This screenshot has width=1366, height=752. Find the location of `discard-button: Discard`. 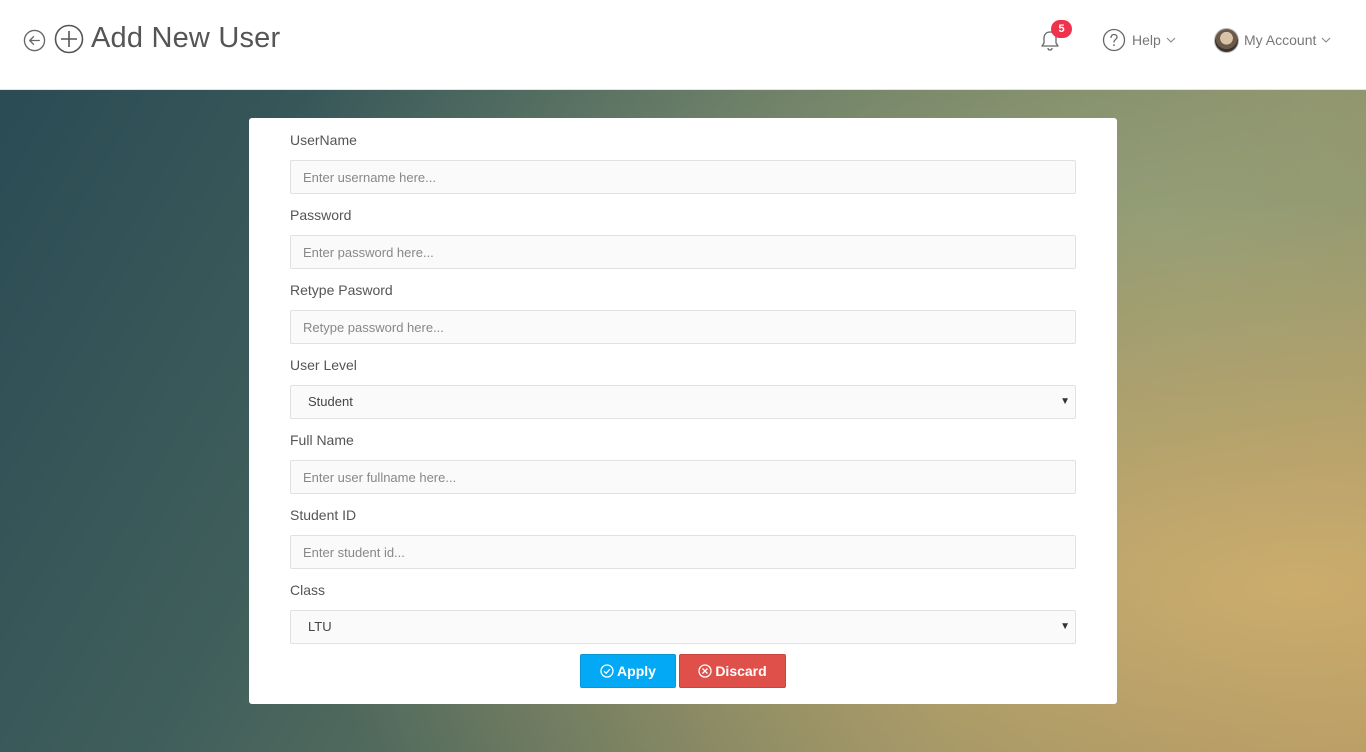

discard-button: Discard is located at coordinates (732, 671).